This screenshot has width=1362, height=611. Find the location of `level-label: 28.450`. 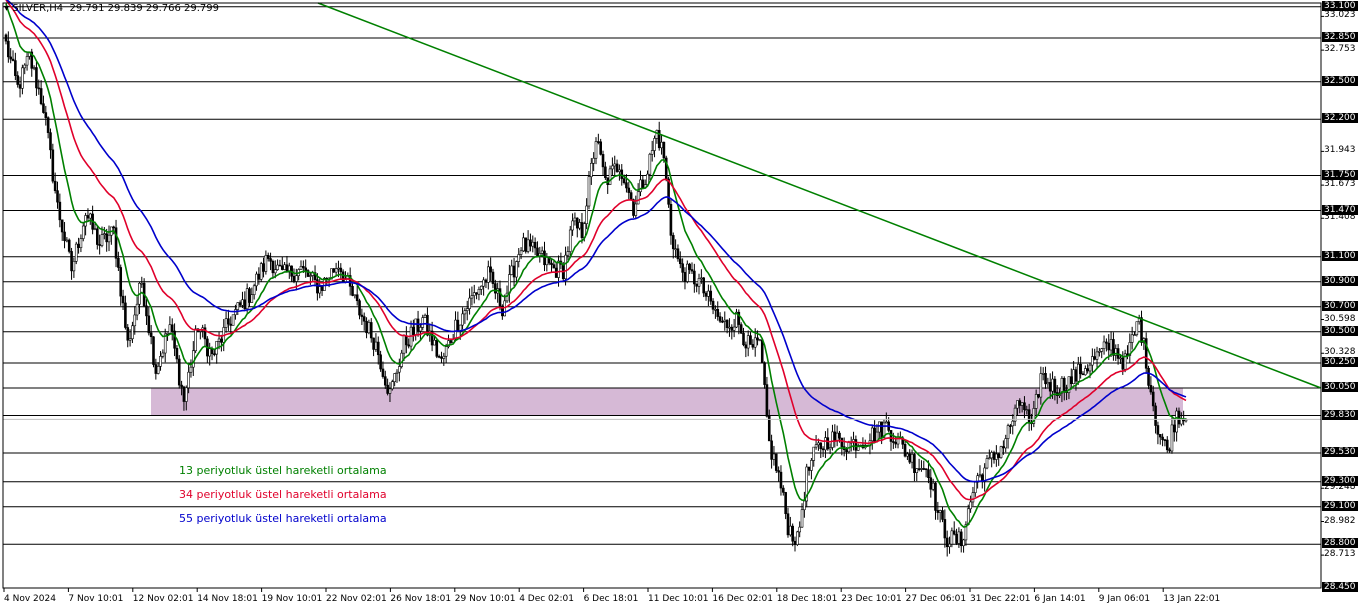

level-label: 28.450 is located at coordinates (1340, 587).